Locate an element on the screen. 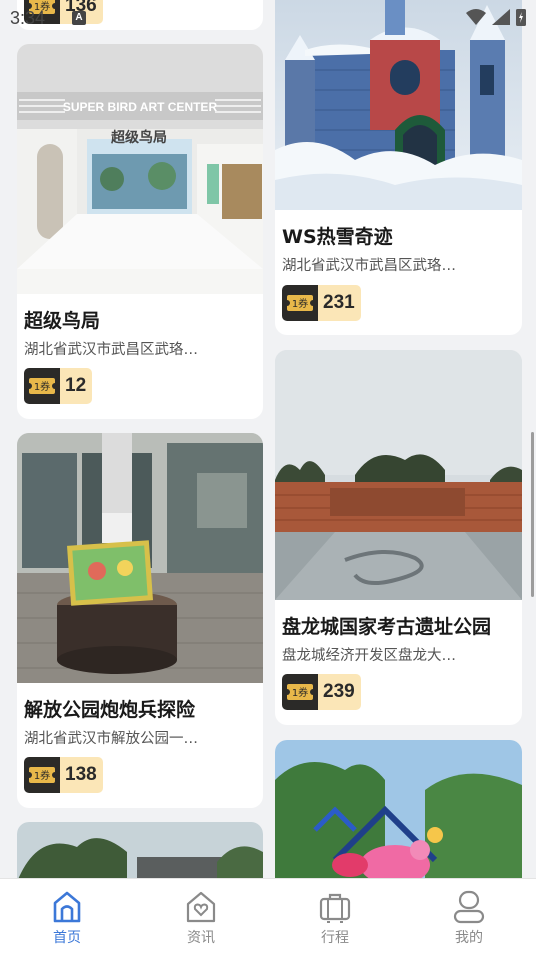 This screenshot has height=954, width=536. ticket-count: 239 is located at coordinates (339, 692).